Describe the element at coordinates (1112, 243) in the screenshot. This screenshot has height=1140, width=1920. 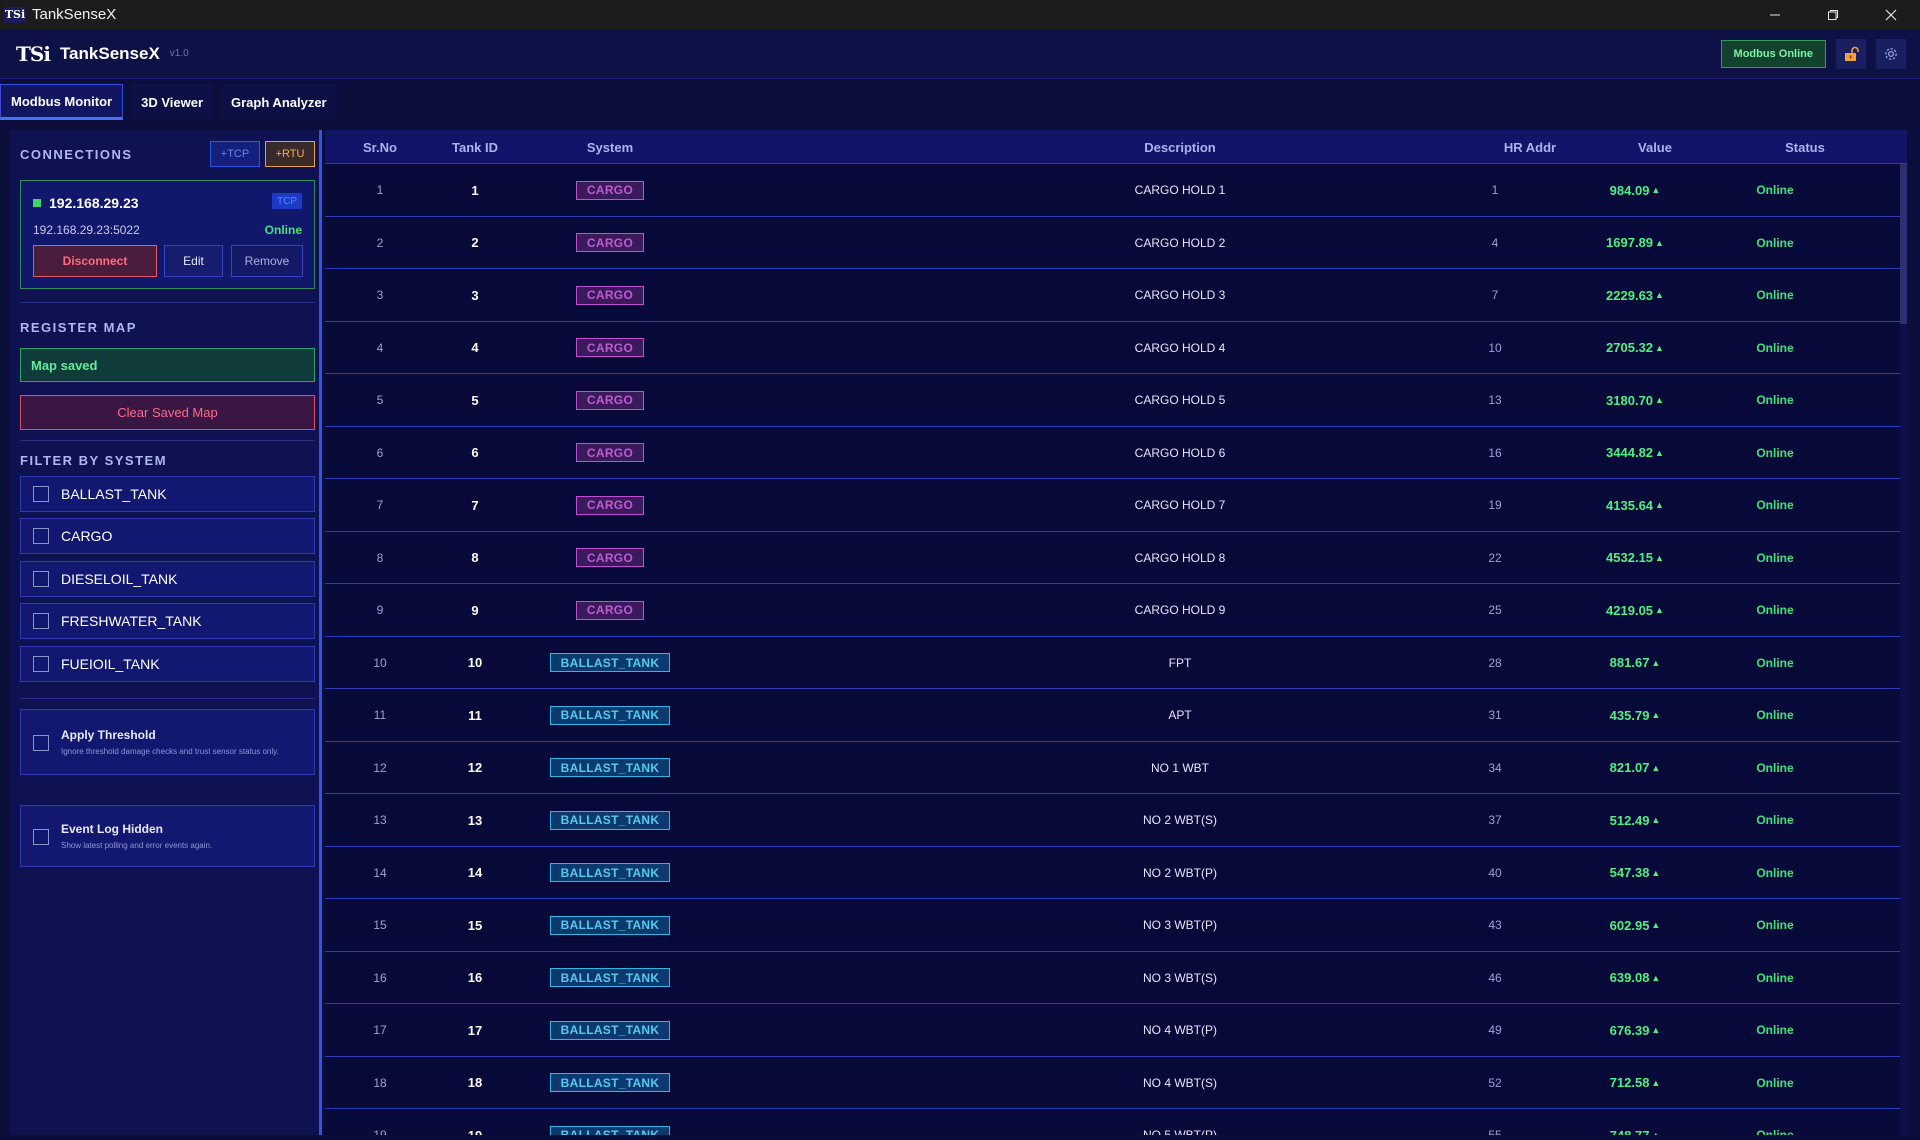
I see `table-row: 2 2 CARGO CARGO HOLD 2 4 1697.89 ▲ Online` at that location.